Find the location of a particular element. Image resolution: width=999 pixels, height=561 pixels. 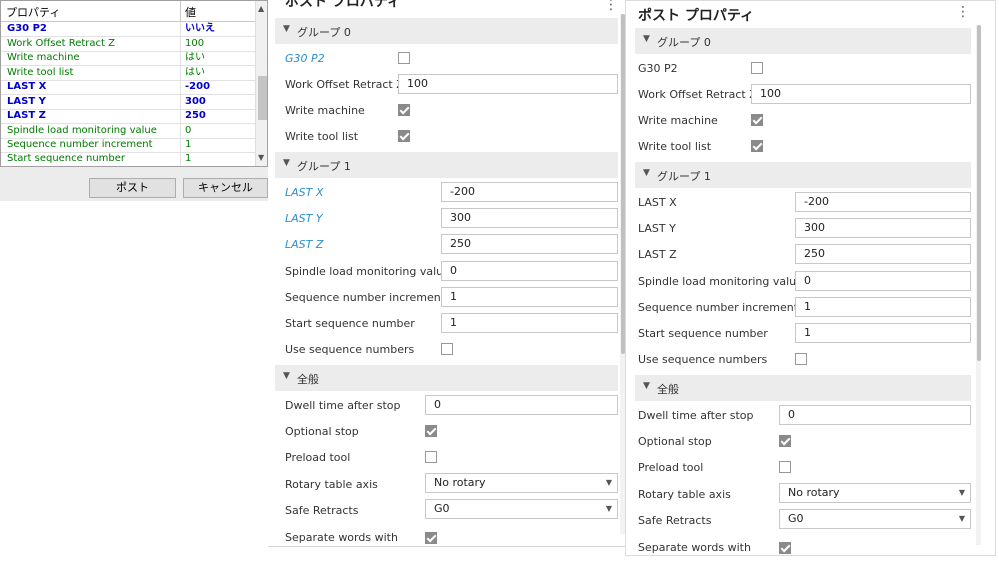

grid-scrollbar: ▲ ▼ is located at coordinates (261, 83).